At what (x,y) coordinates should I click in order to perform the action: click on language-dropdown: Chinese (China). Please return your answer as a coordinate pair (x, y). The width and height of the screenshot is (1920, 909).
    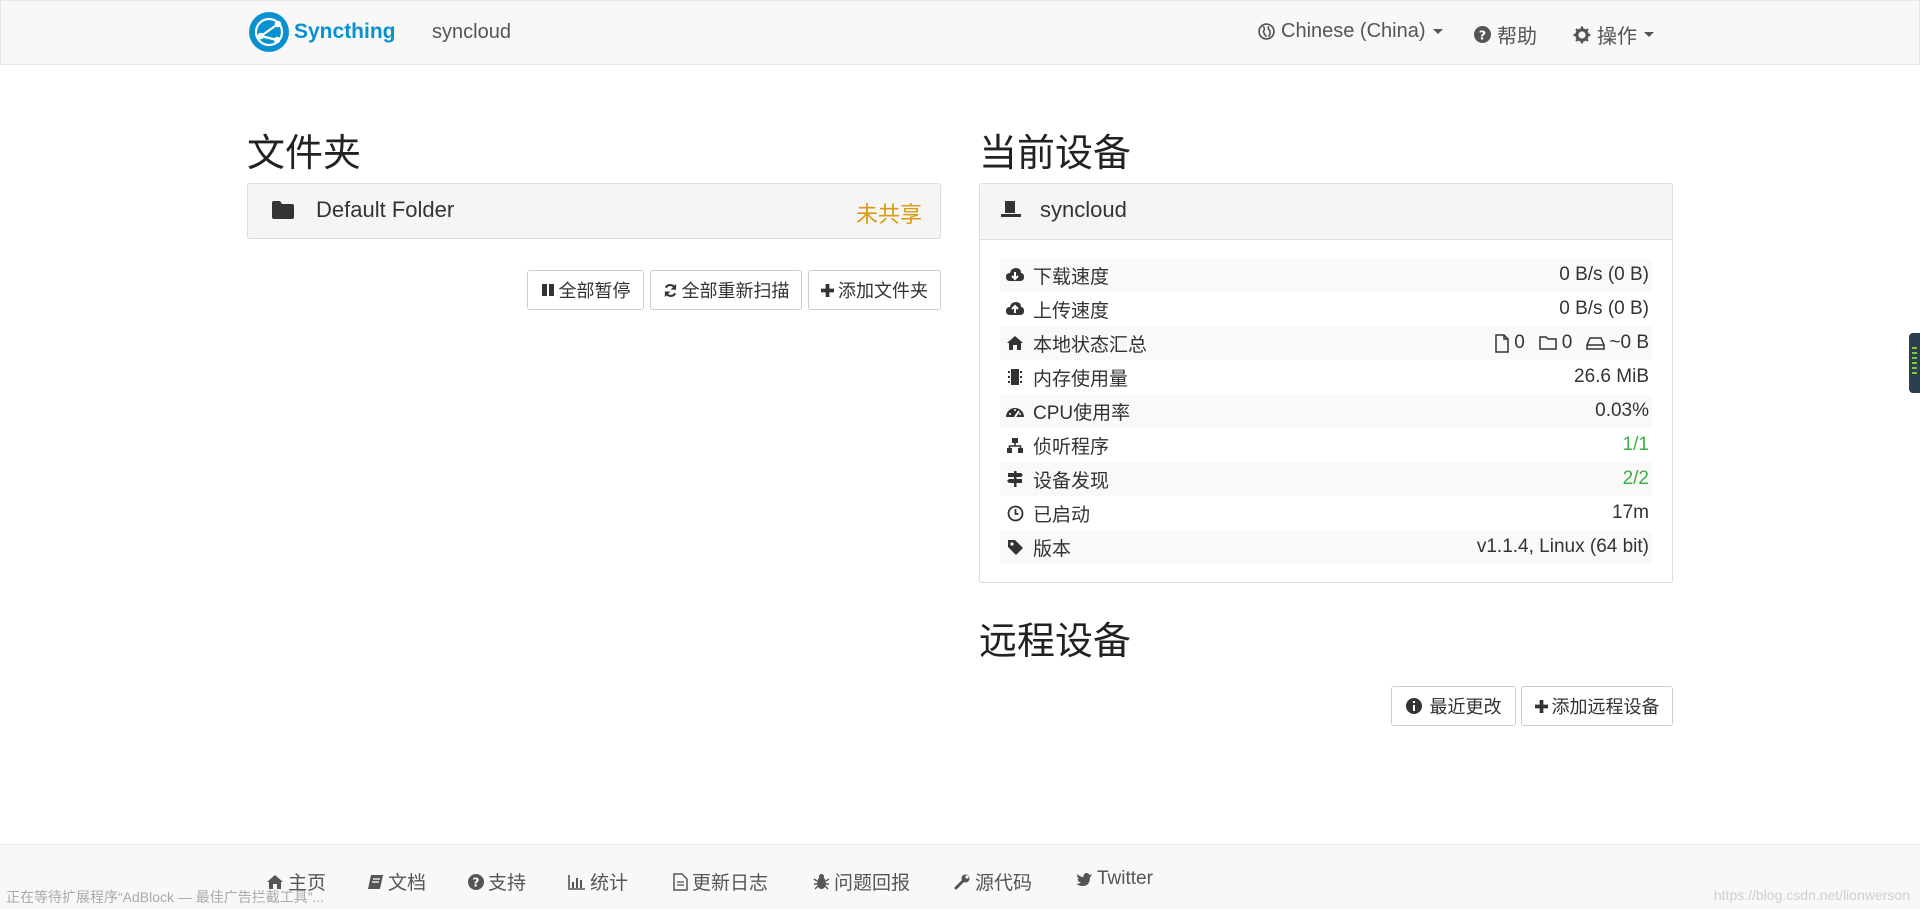
    Looking at the image, I should click on (1350, 31).